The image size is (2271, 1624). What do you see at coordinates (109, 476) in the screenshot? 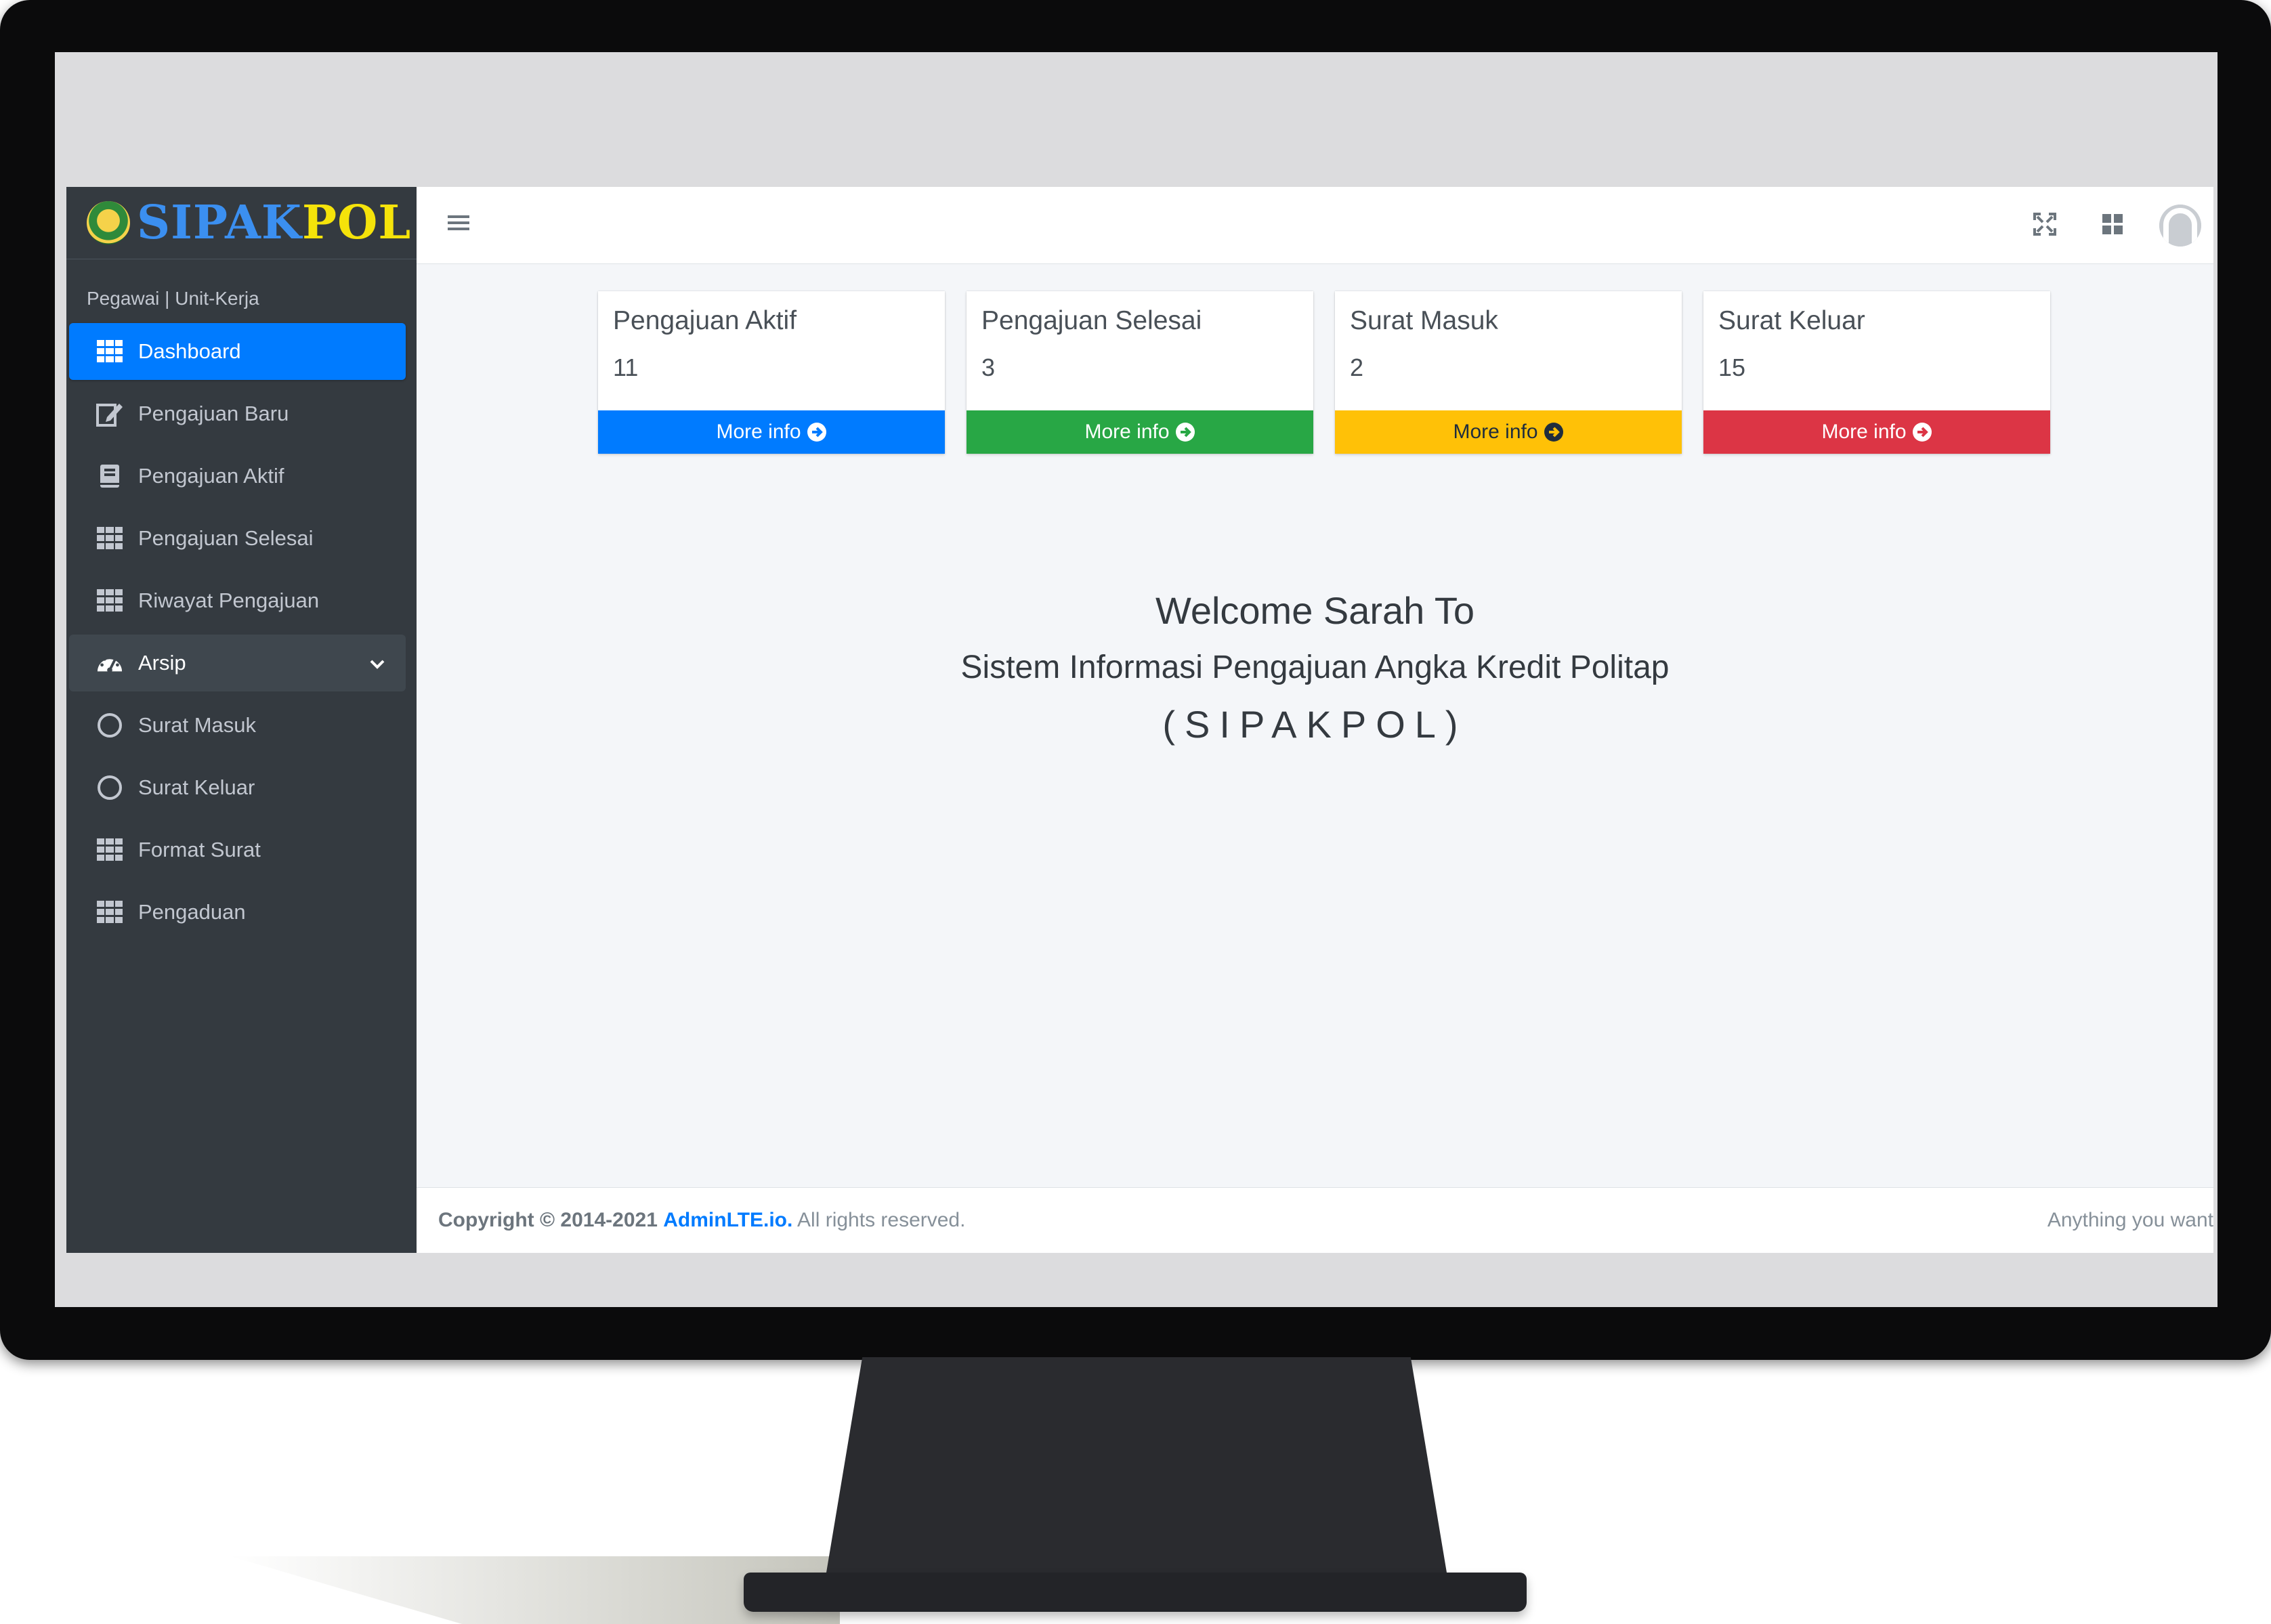
I see `book-icon` at bounding box center [109, 476].